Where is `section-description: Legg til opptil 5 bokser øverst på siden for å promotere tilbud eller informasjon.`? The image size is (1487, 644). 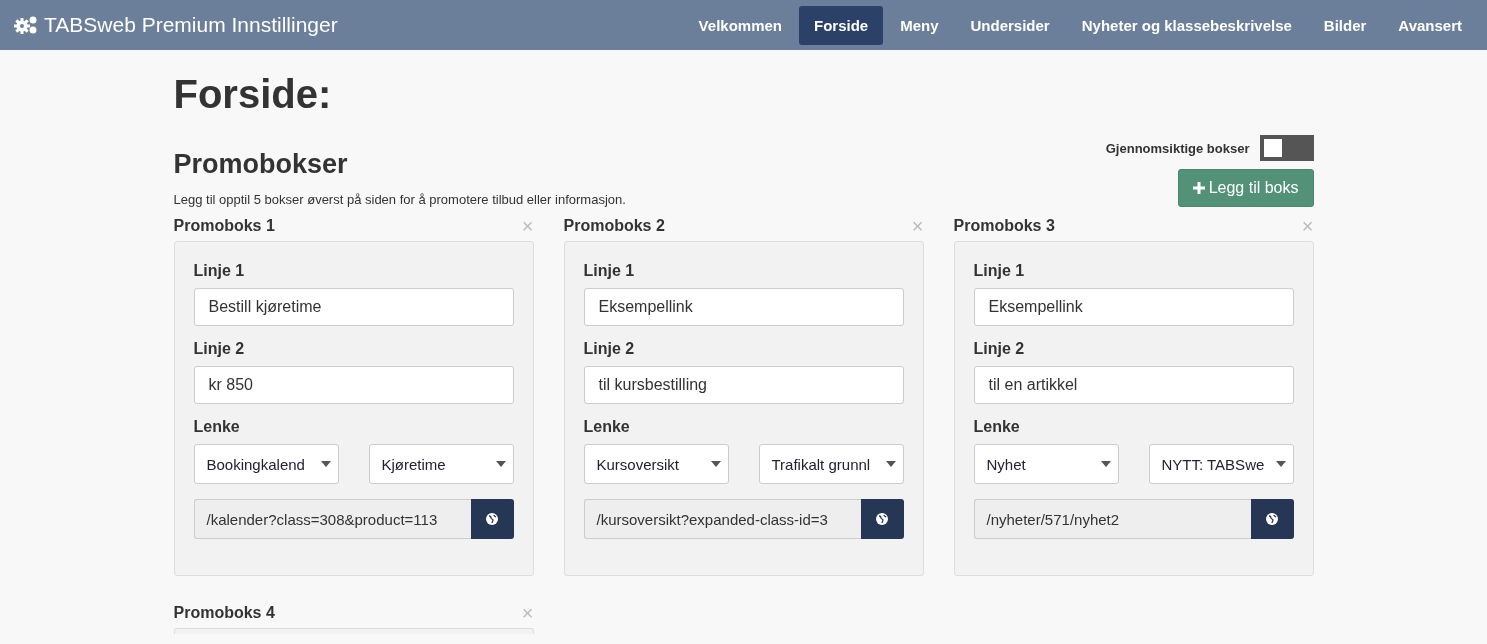
section-description: Legg til opptil 5 bokser øverst på siden for å promotere tilbud eller informasjon. is located at coordinates (399, 199).